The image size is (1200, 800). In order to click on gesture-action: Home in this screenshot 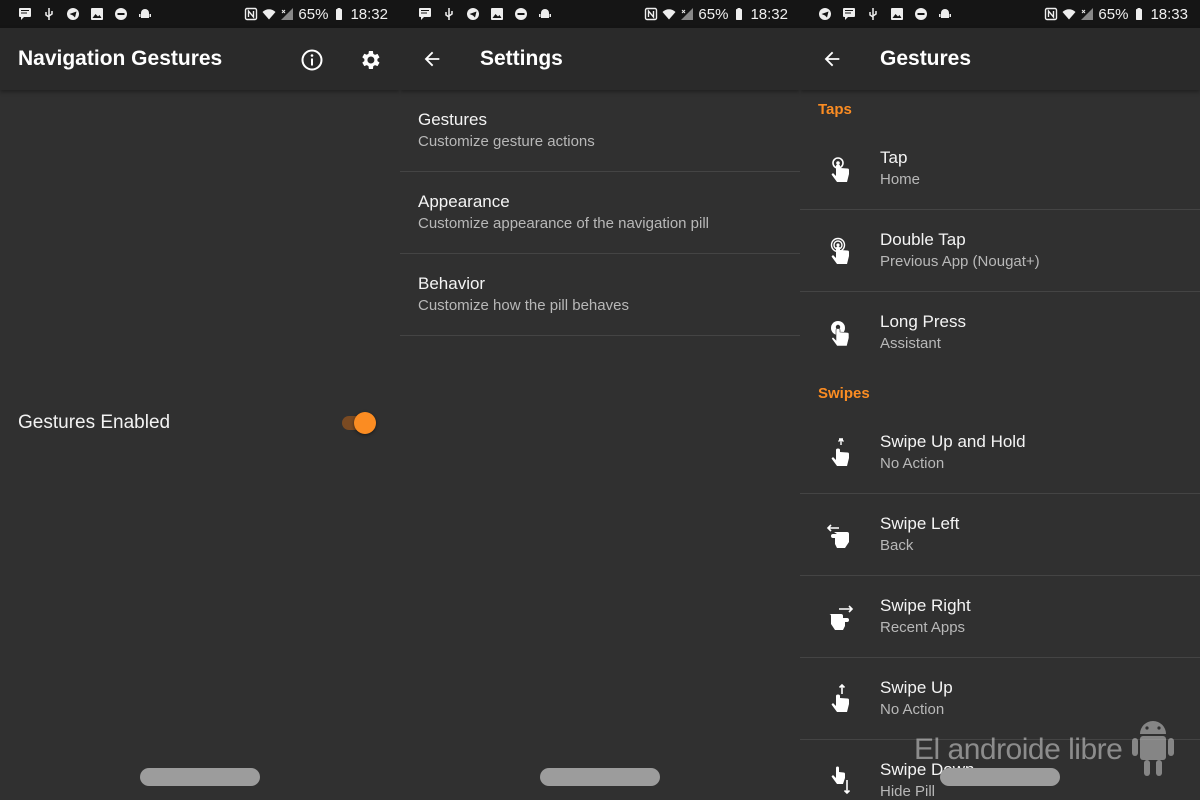, I will do `click(900, 179)`.